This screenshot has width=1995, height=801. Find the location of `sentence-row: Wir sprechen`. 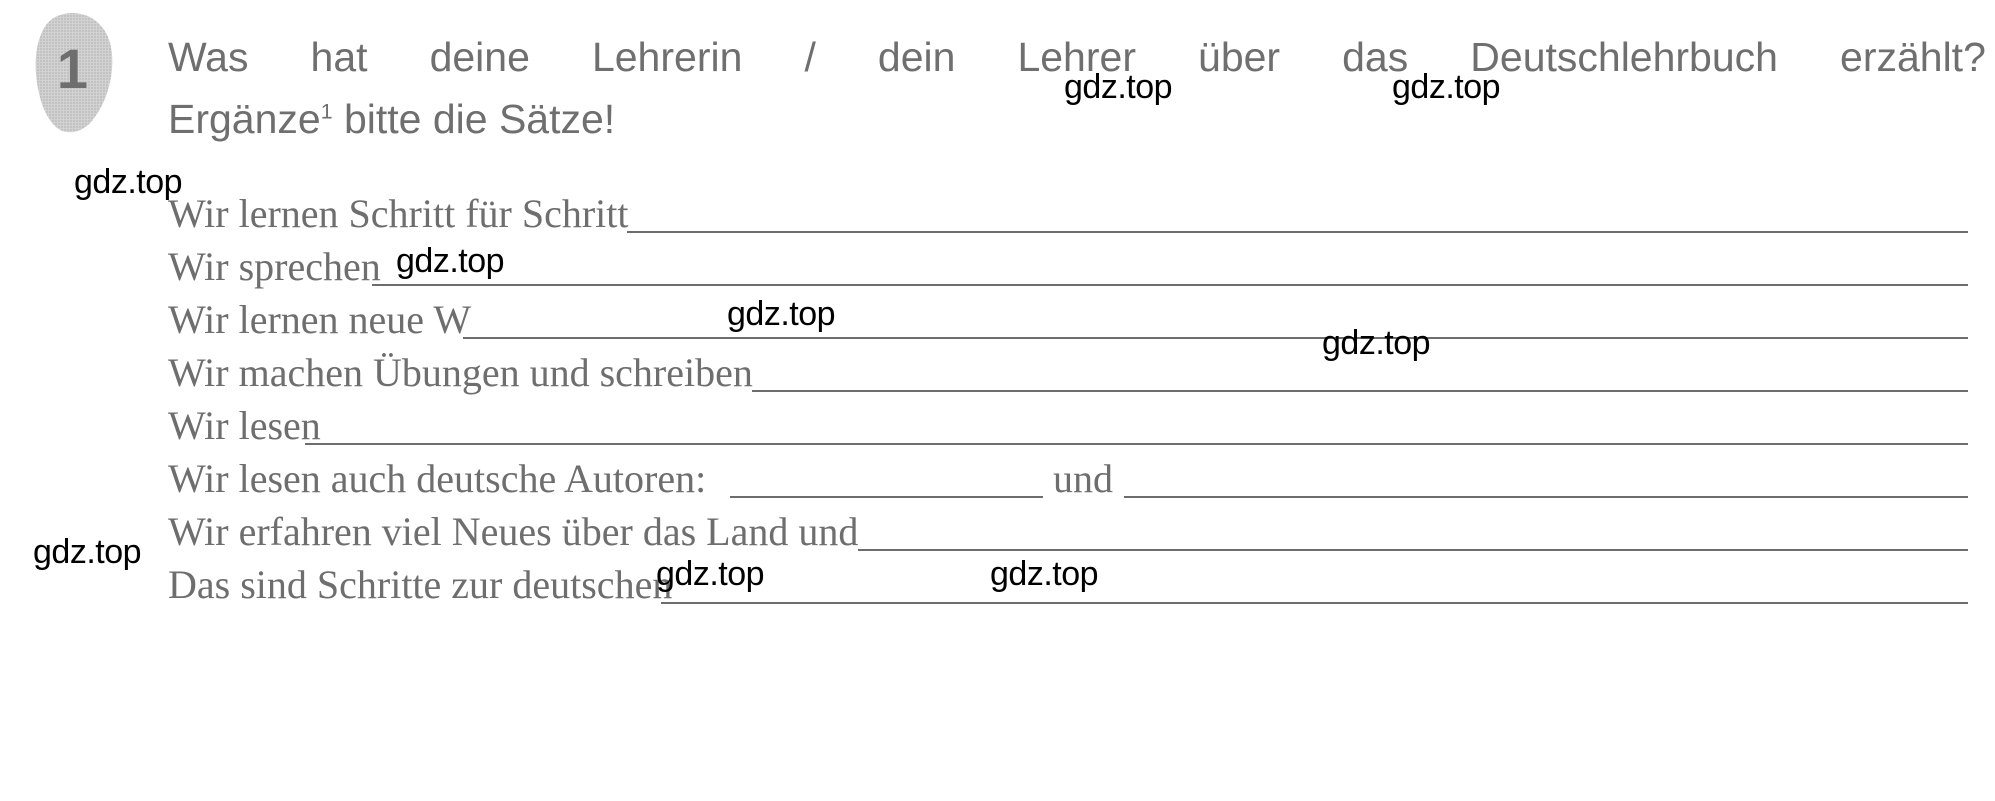

sentence-row: Wir sprechen is located at coordinates (997, 269).